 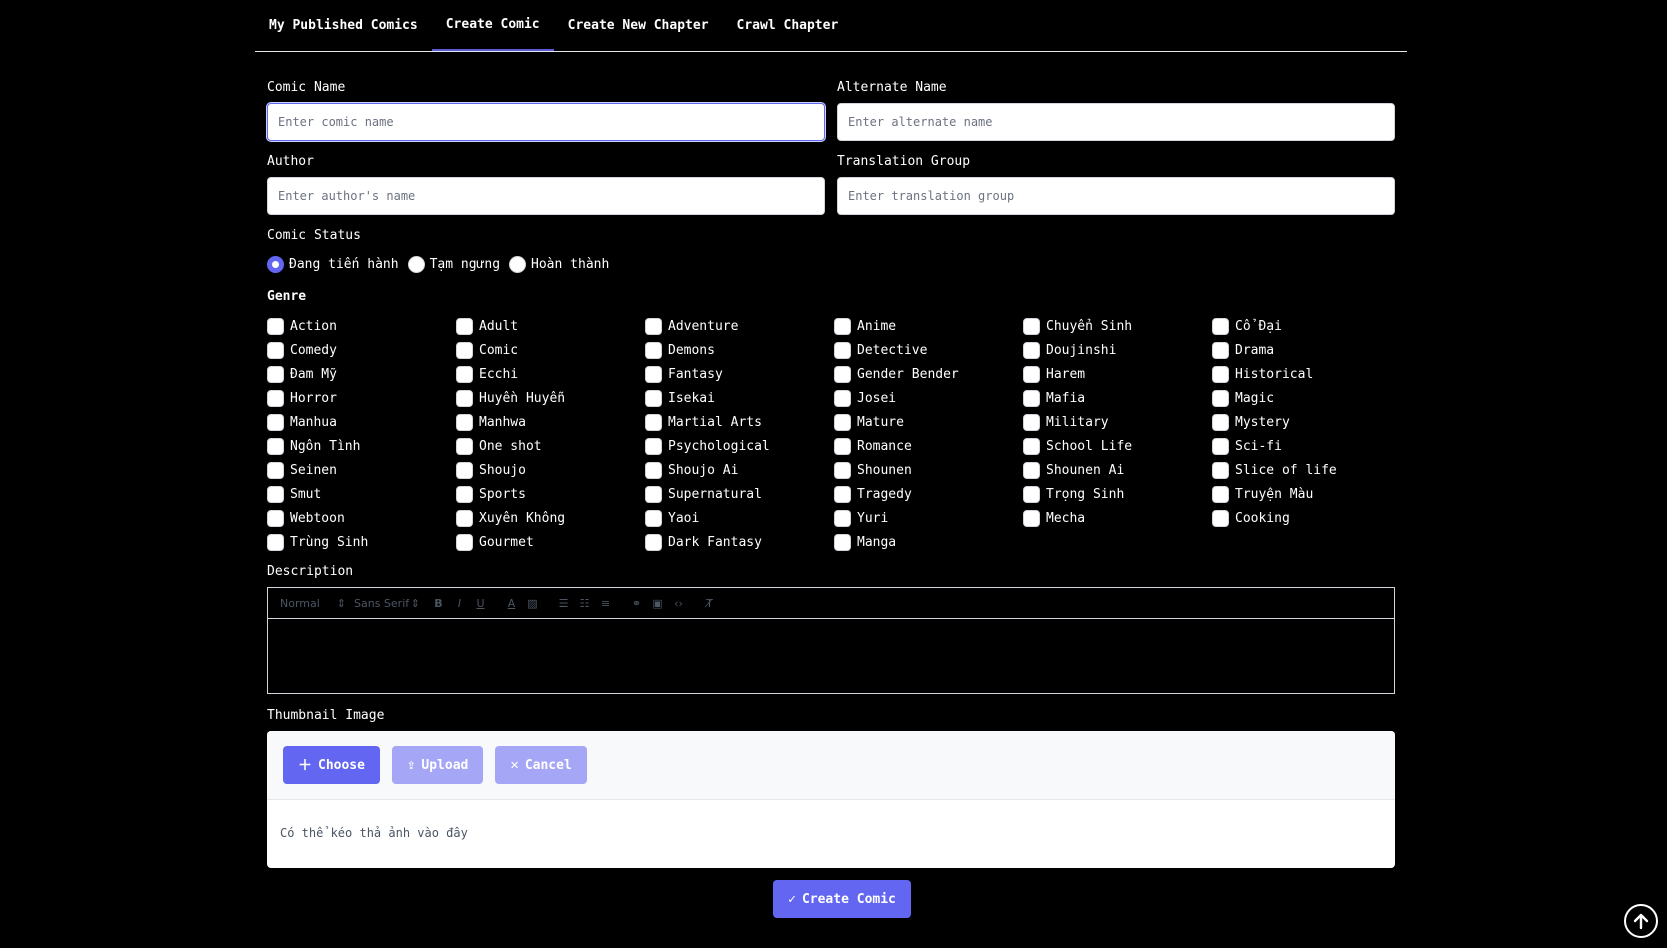 I want to click on genre-option: Harem, so click(x=1117, y=374).